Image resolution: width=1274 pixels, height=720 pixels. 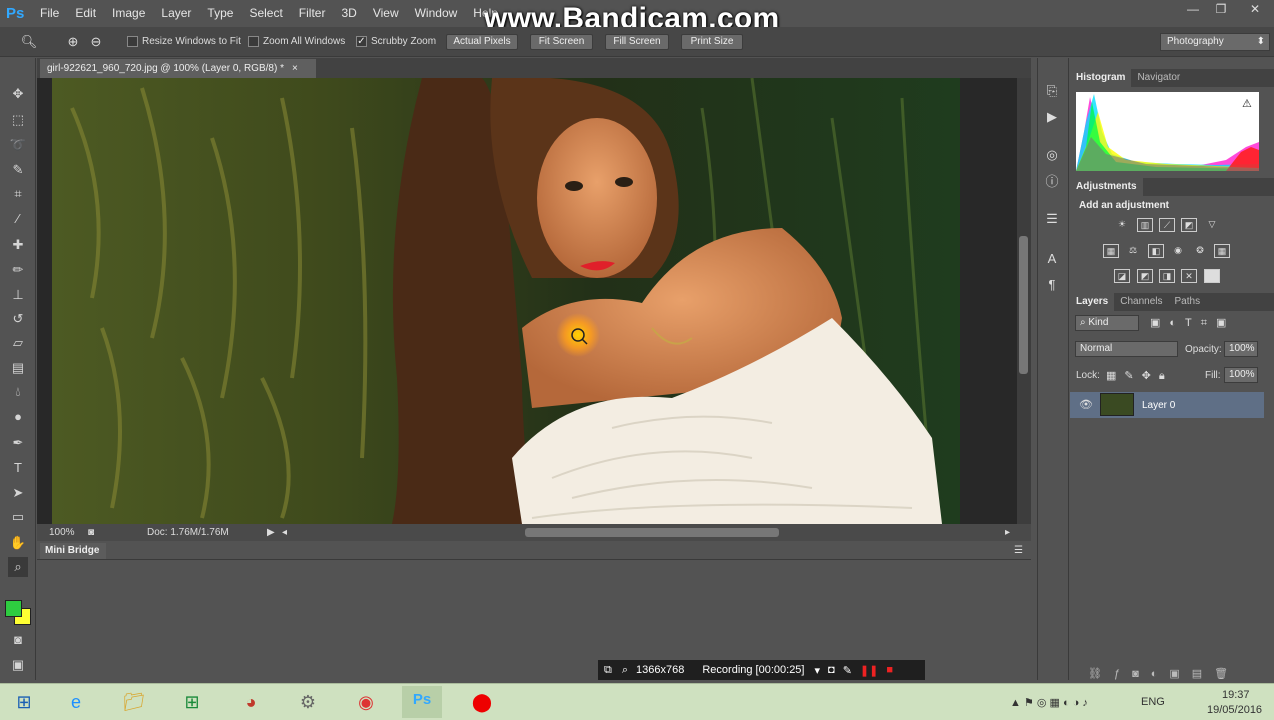 I want to click on vertical-scroll-thumb, so click(x=1023, y=305).